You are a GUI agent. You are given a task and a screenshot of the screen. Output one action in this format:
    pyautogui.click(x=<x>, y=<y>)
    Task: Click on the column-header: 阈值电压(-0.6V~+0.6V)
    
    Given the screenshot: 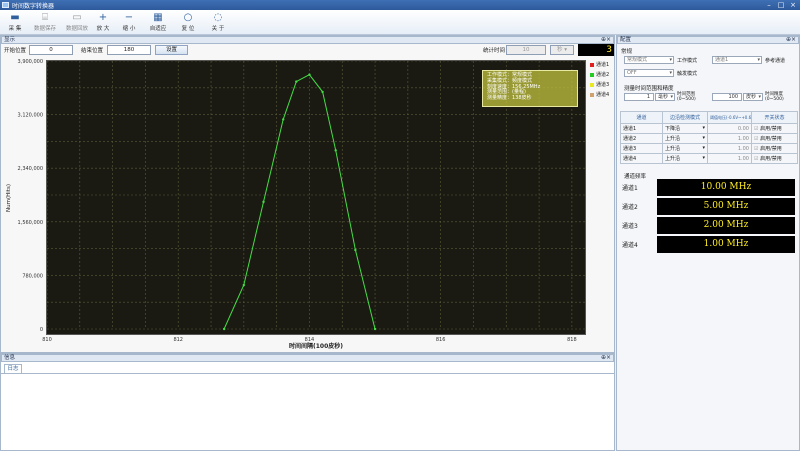 What is the action you would take?
    pyautogui.click(x=729, y=117)
    